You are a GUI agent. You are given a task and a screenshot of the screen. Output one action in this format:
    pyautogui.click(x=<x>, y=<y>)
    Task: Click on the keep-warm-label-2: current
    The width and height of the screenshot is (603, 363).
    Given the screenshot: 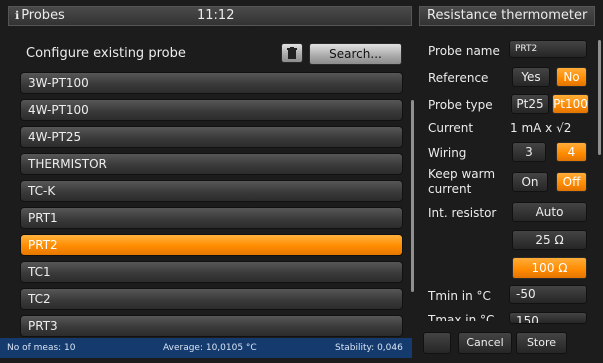 What is the action you would take?
    pyautogui.click(x=450, y=189)
    